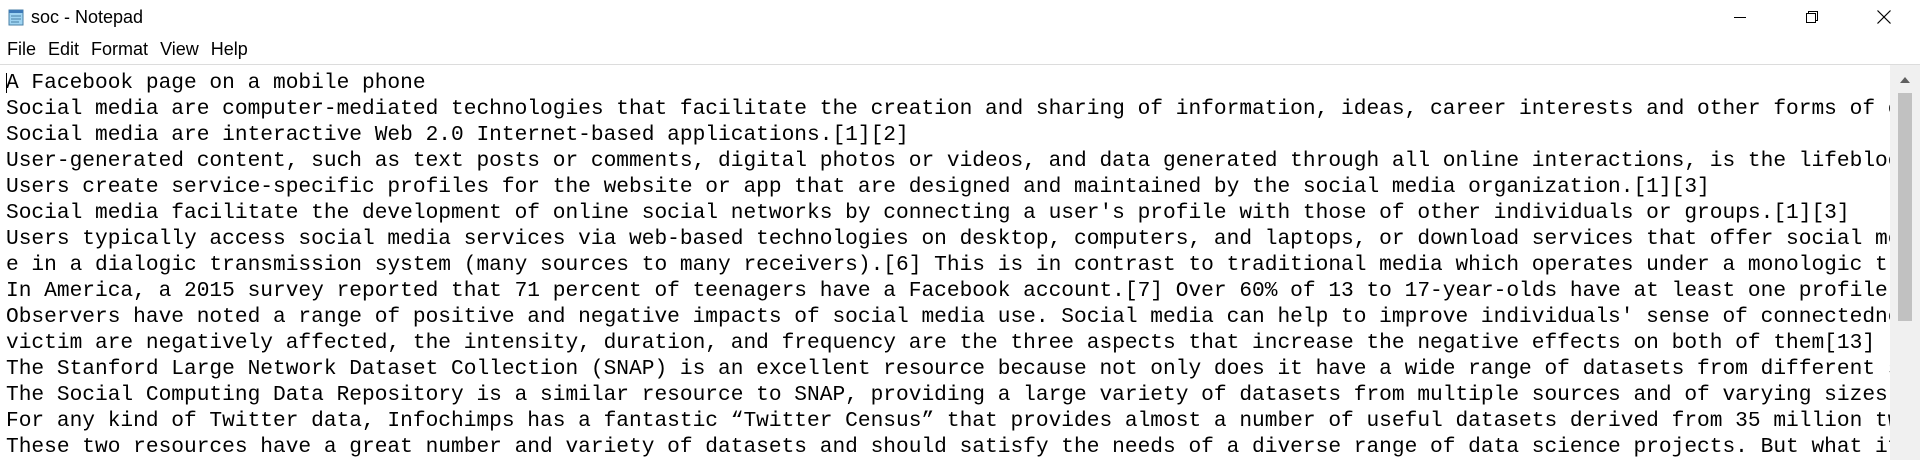  What do you see at coordinates (87, 17) in the screenshot?
I see `window-title: soc - Notepad` at bounding box center [87, 17].